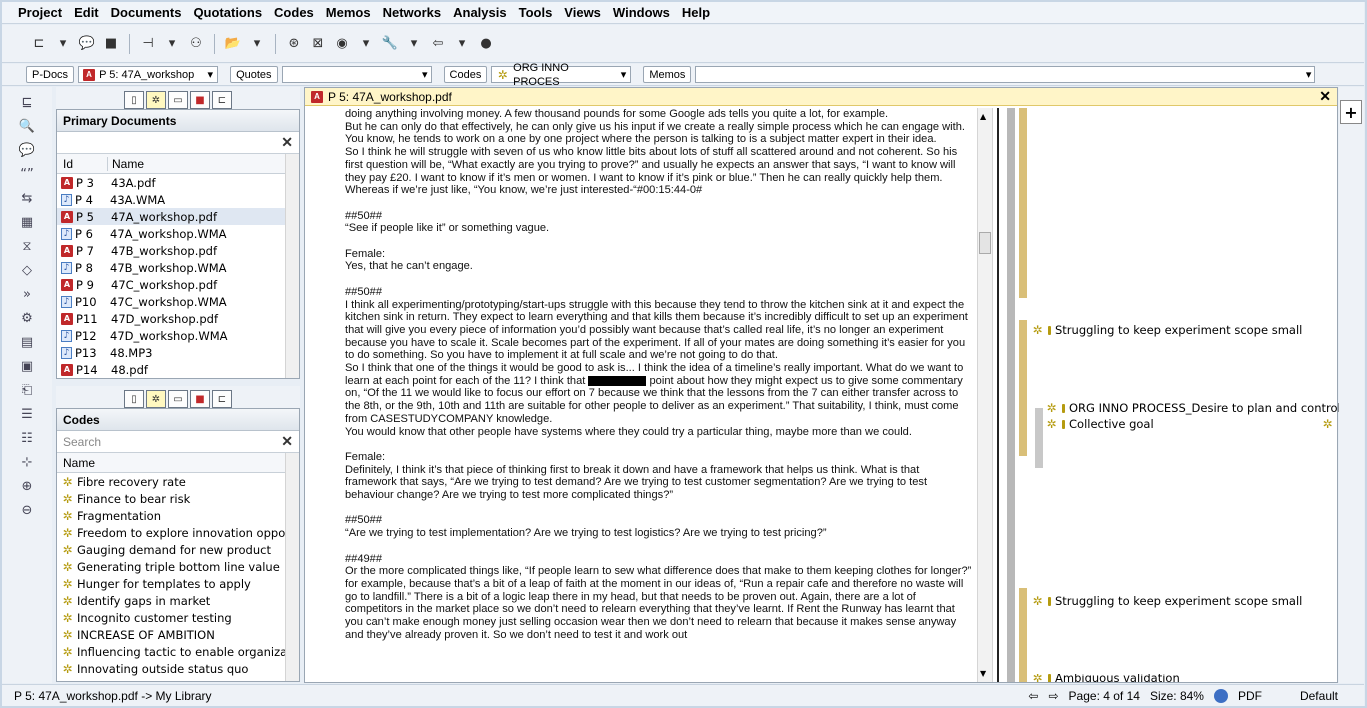 The height and width of the screenshot is (708, 1367). Describe the element at coordinates (50, 74) in the screenshot. I see `pdocs-button: P-Docs` at that location.